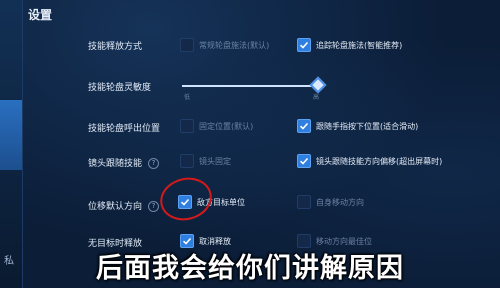 The height and width of the screenshot is (288, 500). I want to click on video-subtitle: 后面我会给你们讲解原因, so click(250, 268).